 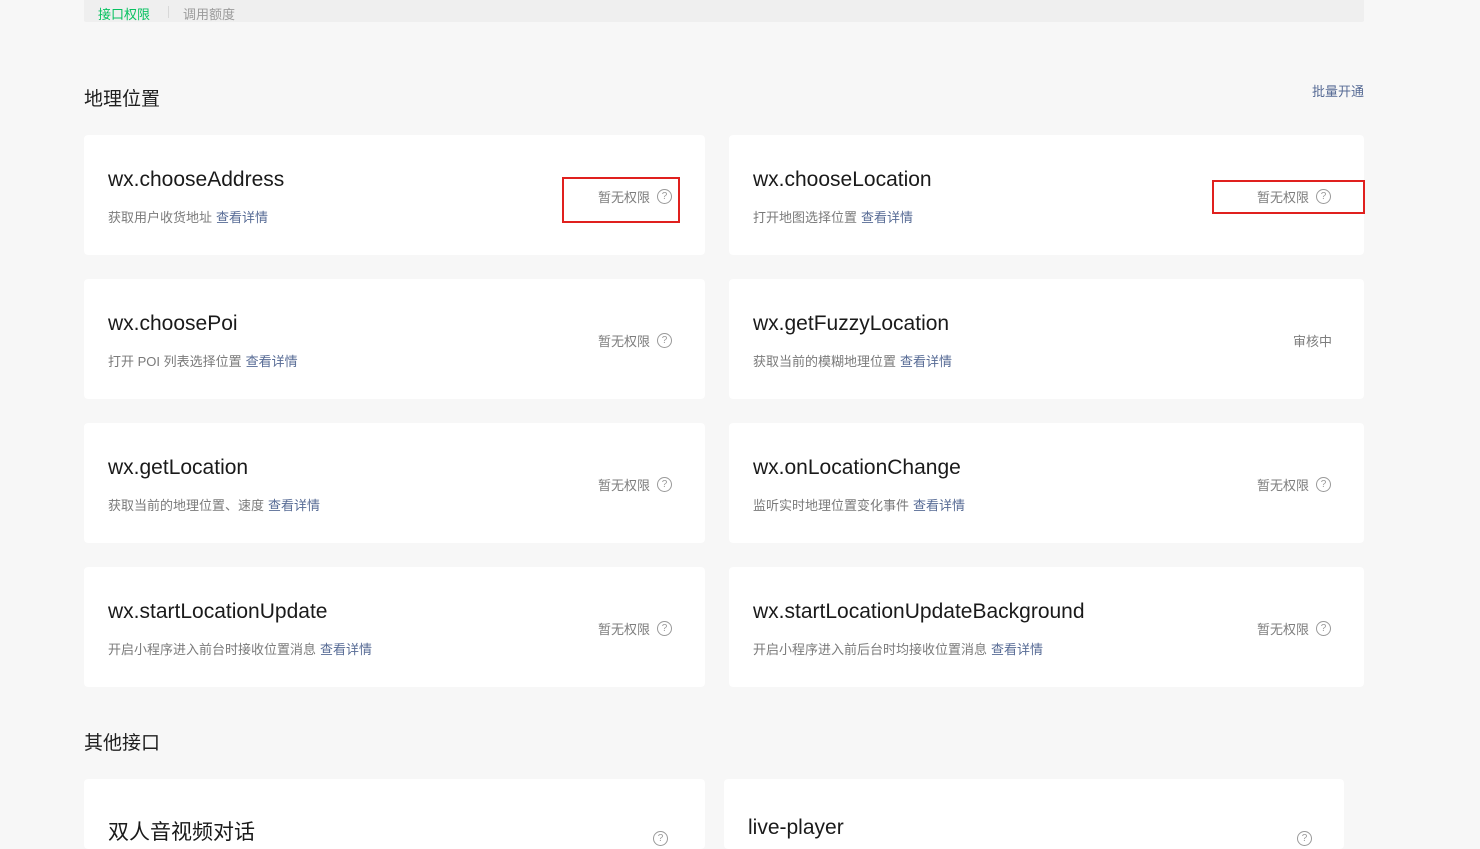 What do you see at coordinates (178, 467) in the screenshot?
I see `api-name: wx.getLocation` at bounding box center [178, 467].